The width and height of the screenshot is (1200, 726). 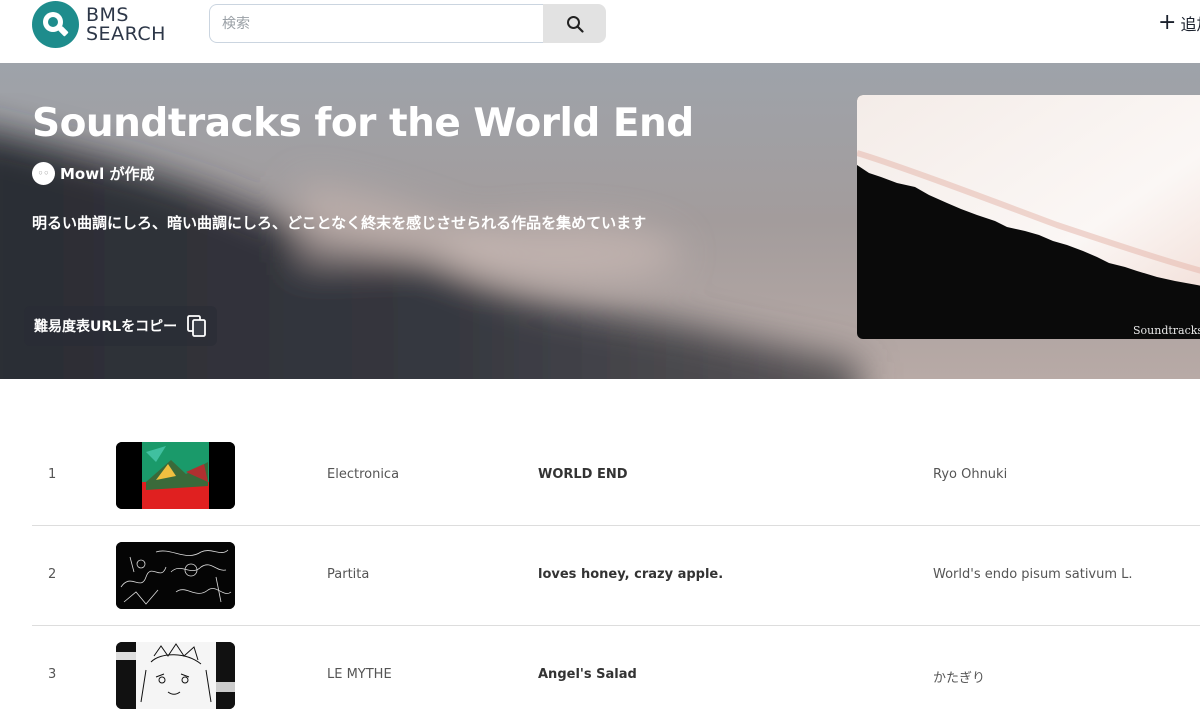 I want to click on genre-cell: Partita, so click(x=348, y=574).